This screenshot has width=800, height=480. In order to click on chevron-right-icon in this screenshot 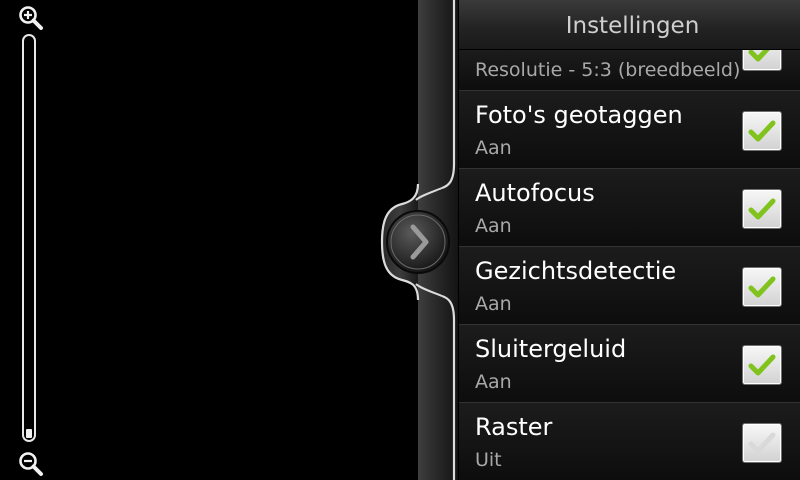, I will do `click(419, 242)`.